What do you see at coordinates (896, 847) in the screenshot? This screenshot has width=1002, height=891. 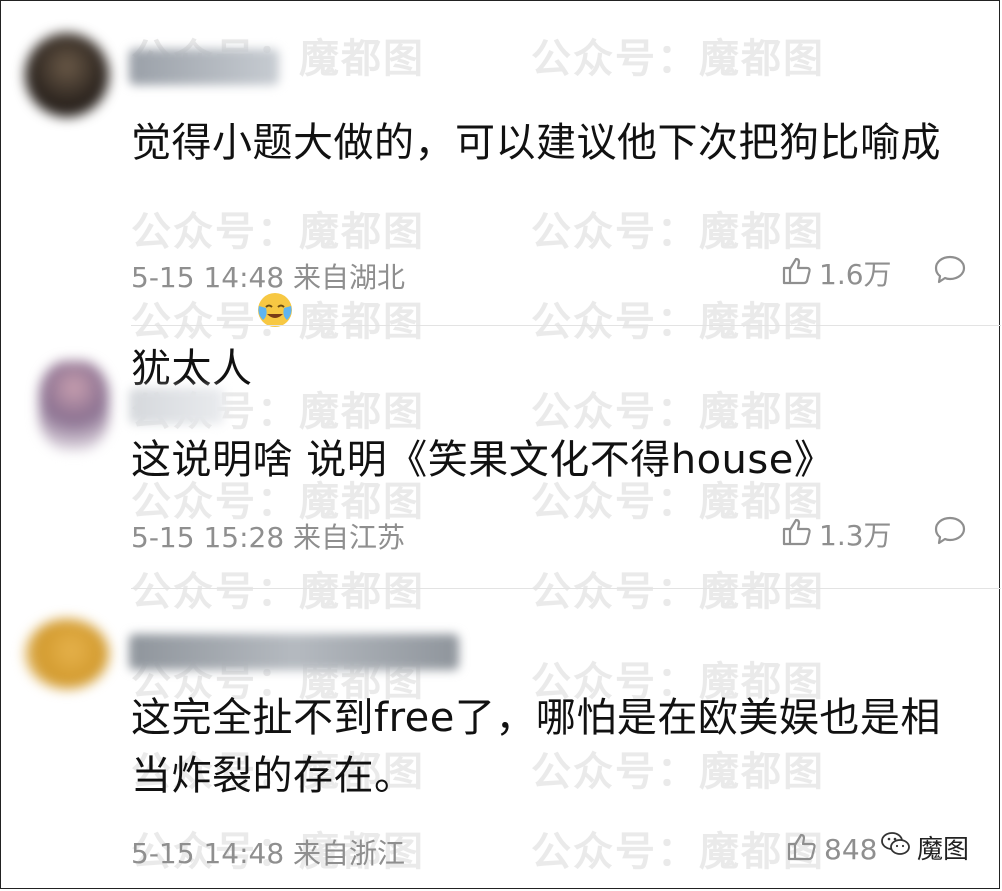 I see `wechat-icon` at bounding box center [896, 847].